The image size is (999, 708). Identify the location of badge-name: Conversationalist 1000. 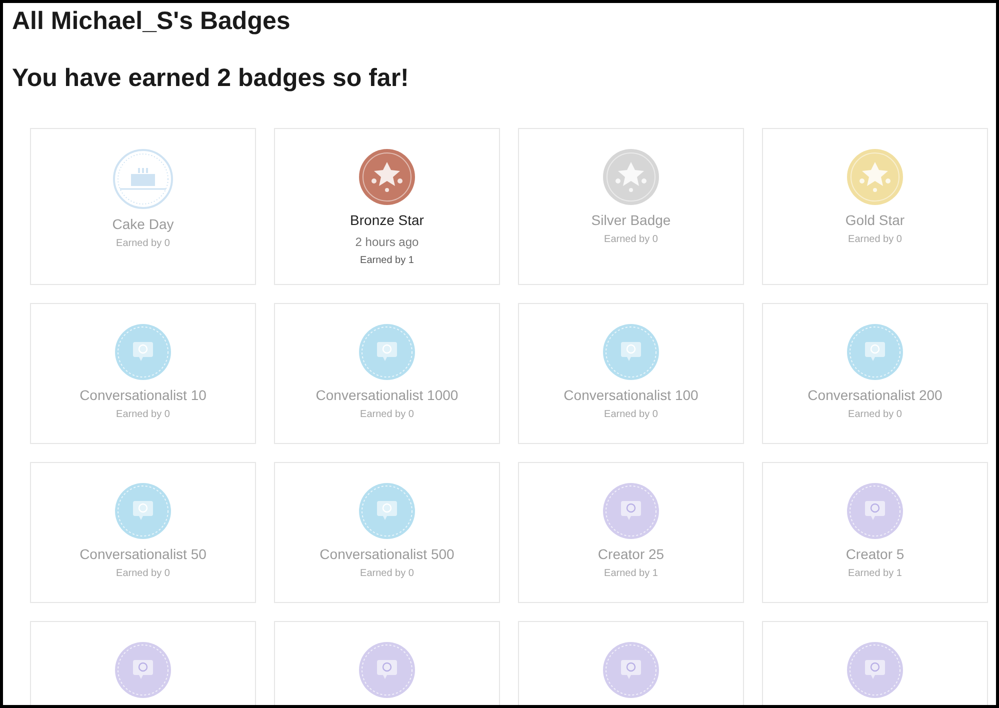
(387, 395).